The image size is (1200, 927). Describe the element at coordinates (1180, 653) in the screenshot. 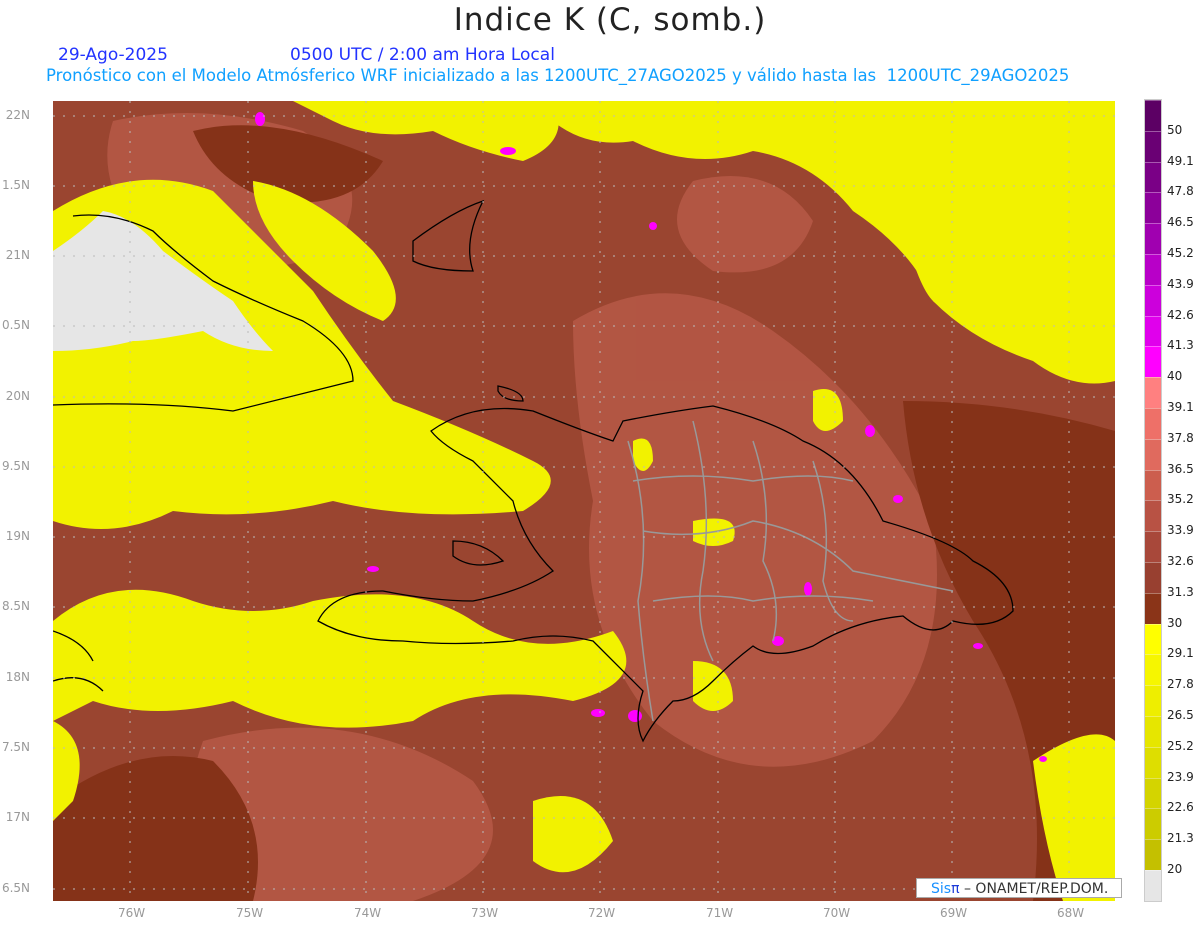

I see `colorbar-label: 29.1` at that location.